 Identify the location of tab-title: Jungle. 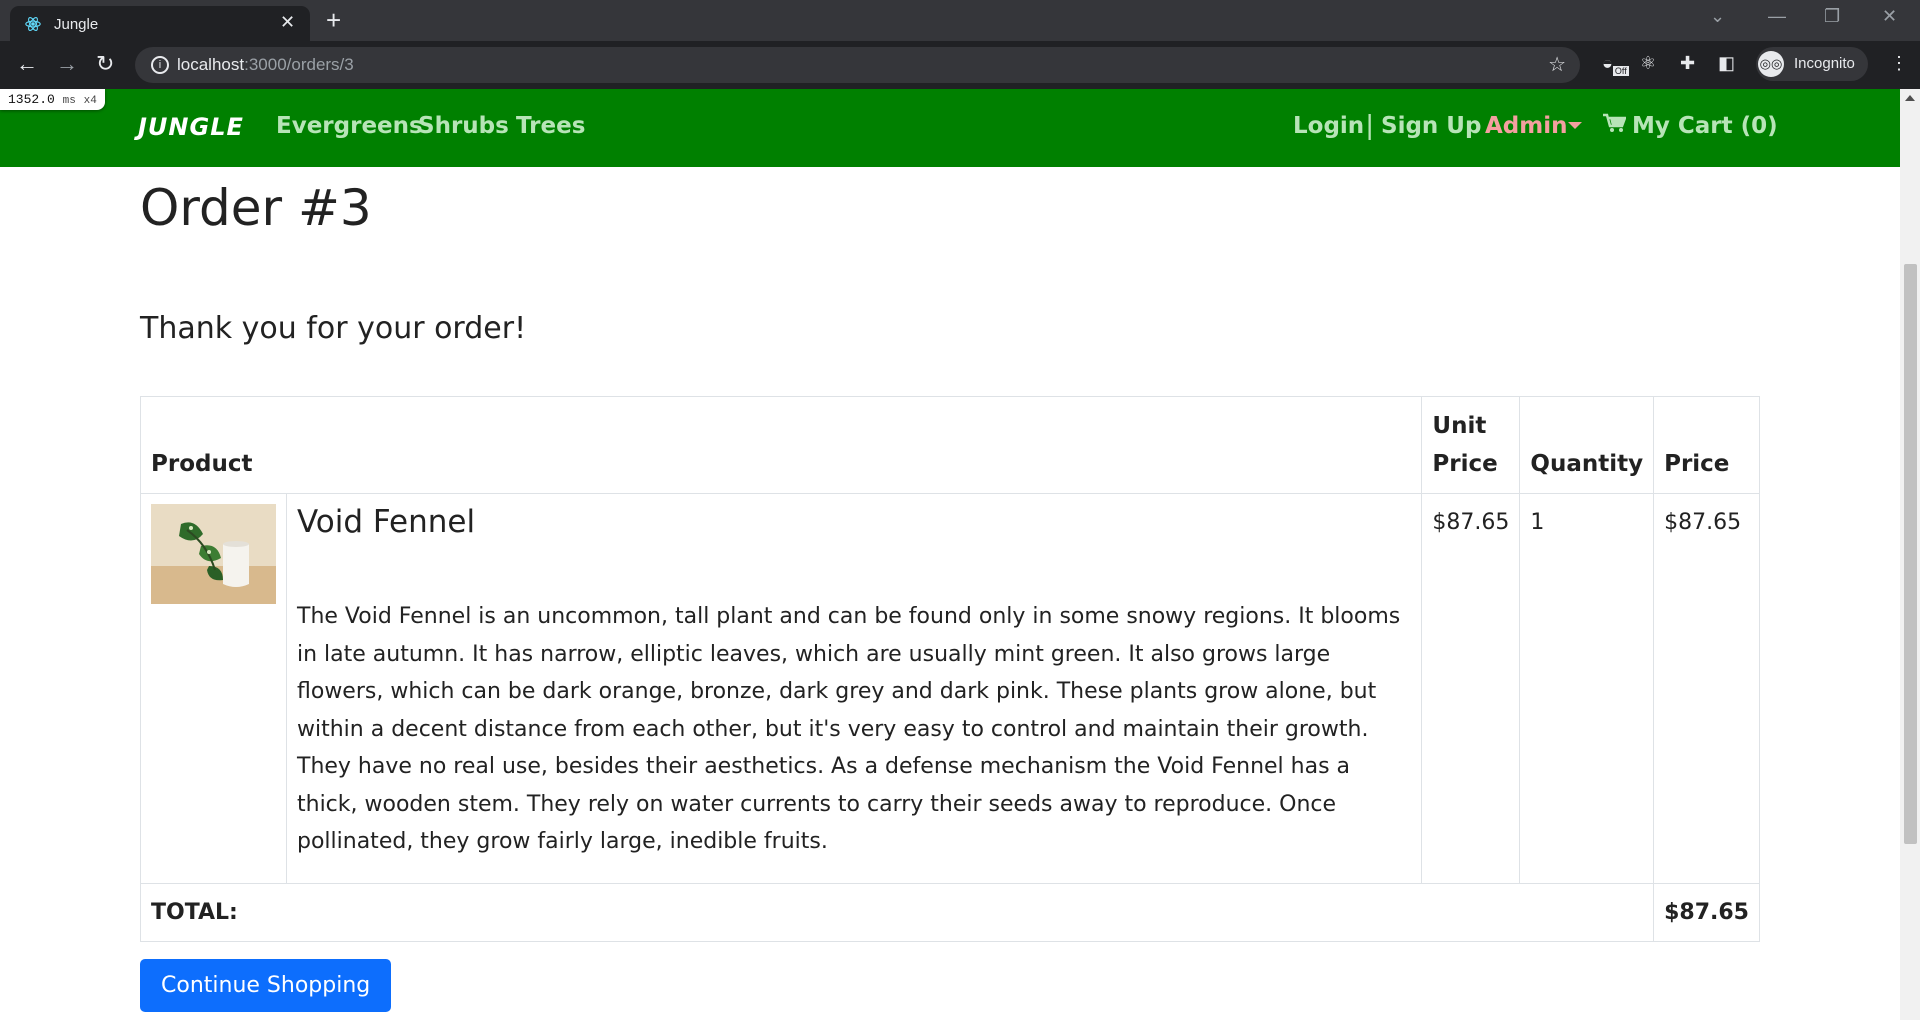
(76, 24).